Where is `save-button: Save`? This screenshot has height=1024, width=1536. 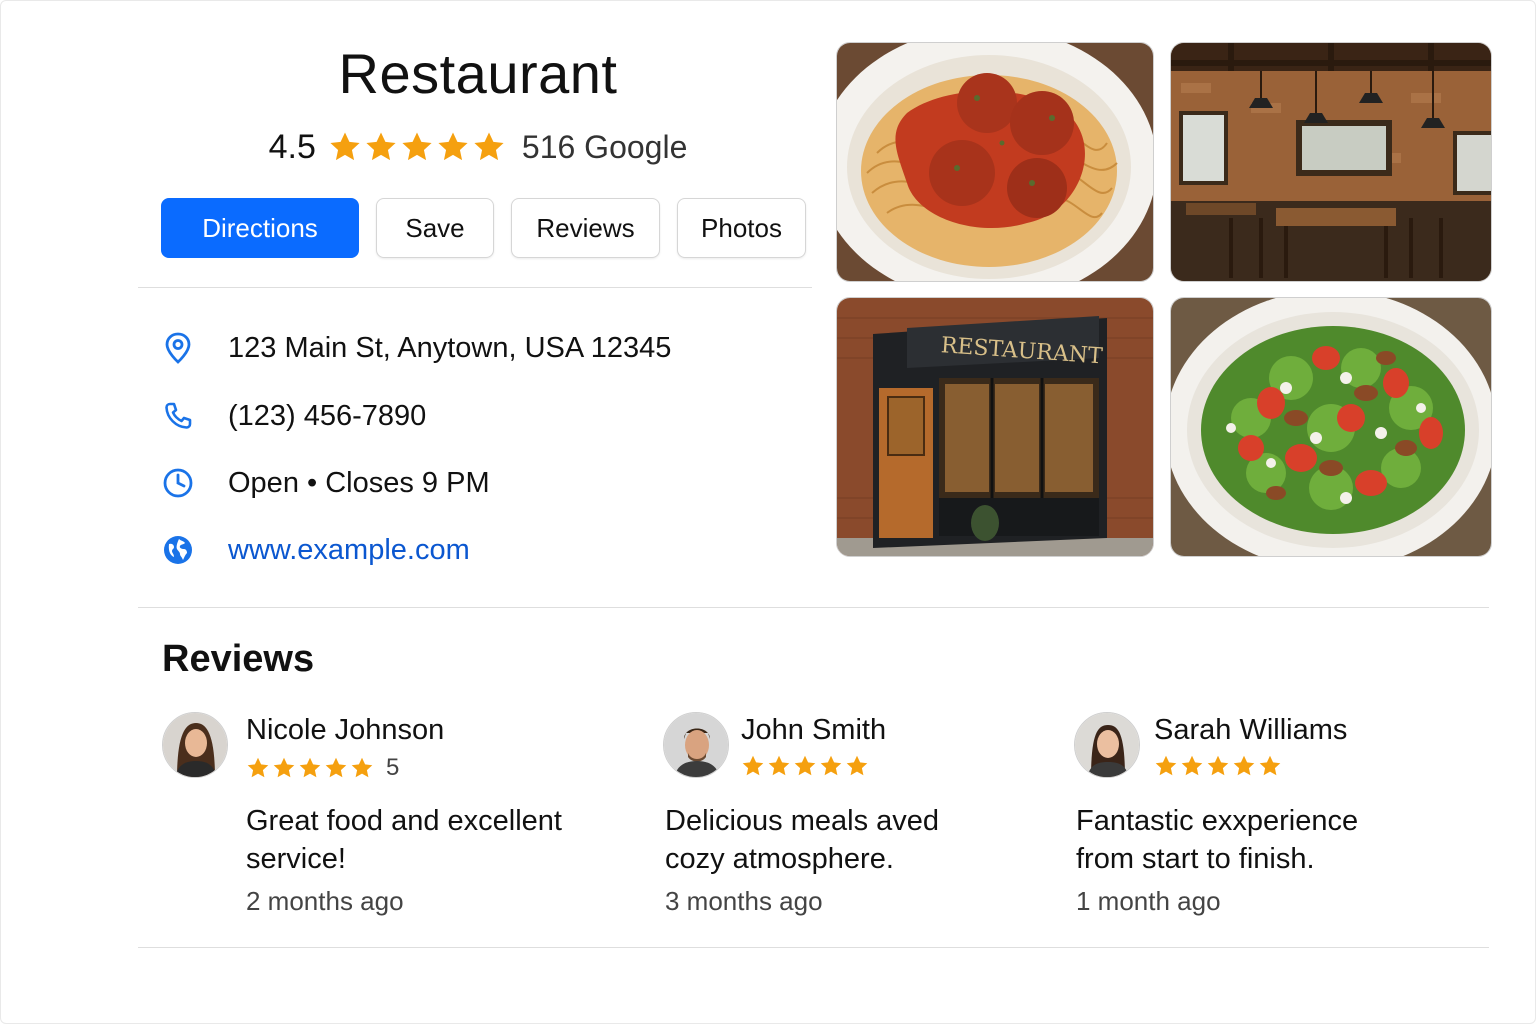 save-button: Save is located at coordinates (435, 228).